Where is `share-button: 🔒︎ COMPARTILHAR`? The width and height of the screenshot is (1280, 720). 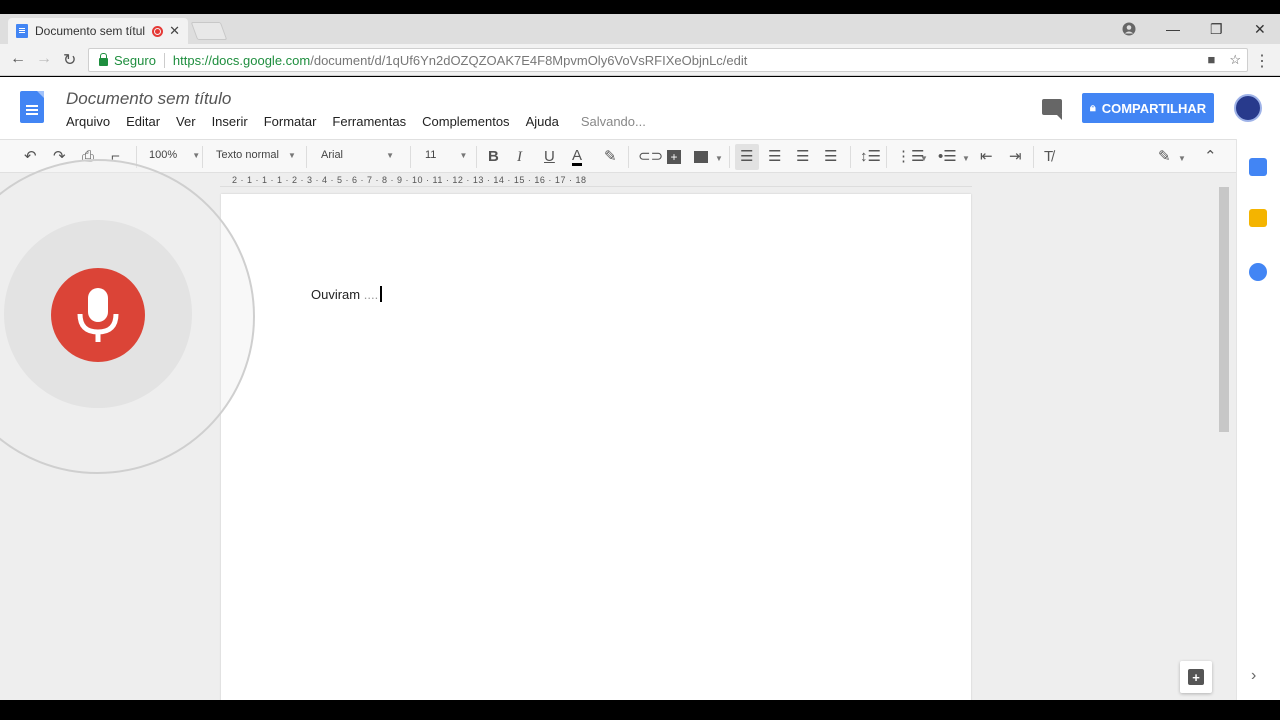
share-button: 🔒︎ COMPARTILHAR is located at coordinates (1148, 108).